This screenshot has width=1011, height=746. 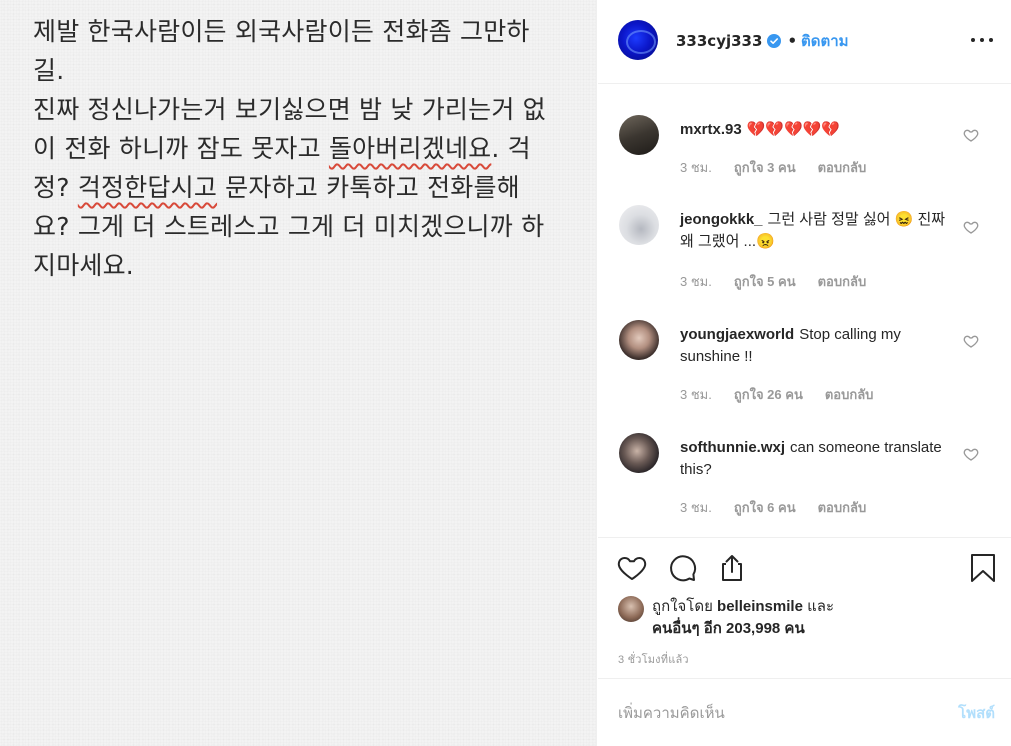 I want to click on comment-likes: ถูกใจ 5 คน, so click(x=765, y=281).